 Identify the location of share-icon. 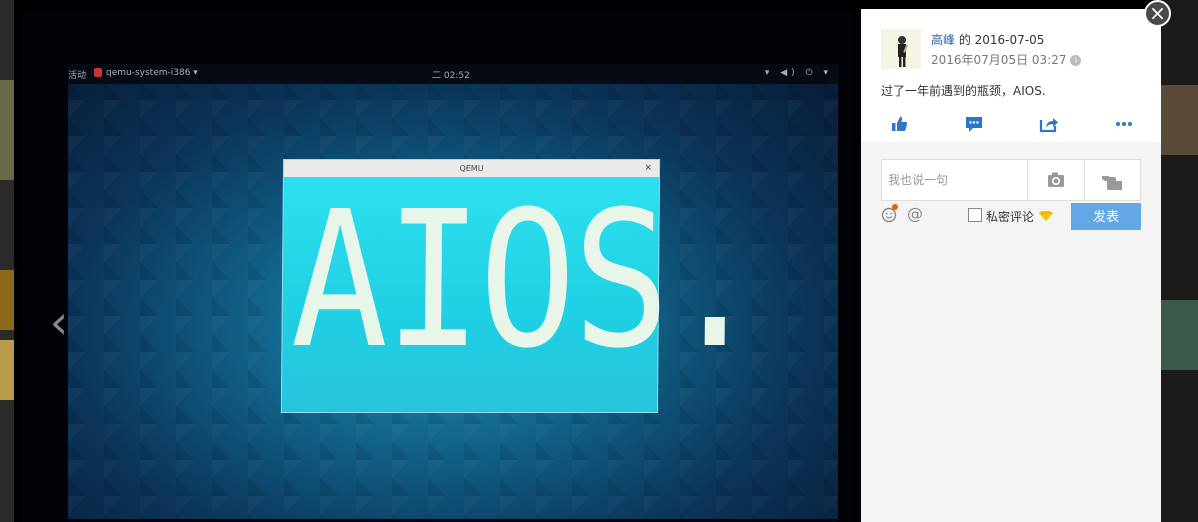
(1048, 125).